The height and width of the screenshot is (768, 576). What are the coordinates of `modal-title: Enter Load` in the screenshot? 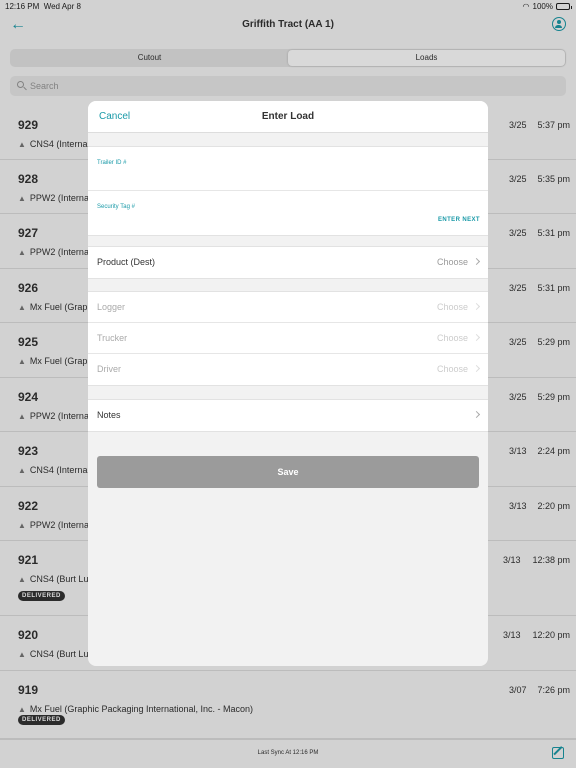 It's located at (288, 116).